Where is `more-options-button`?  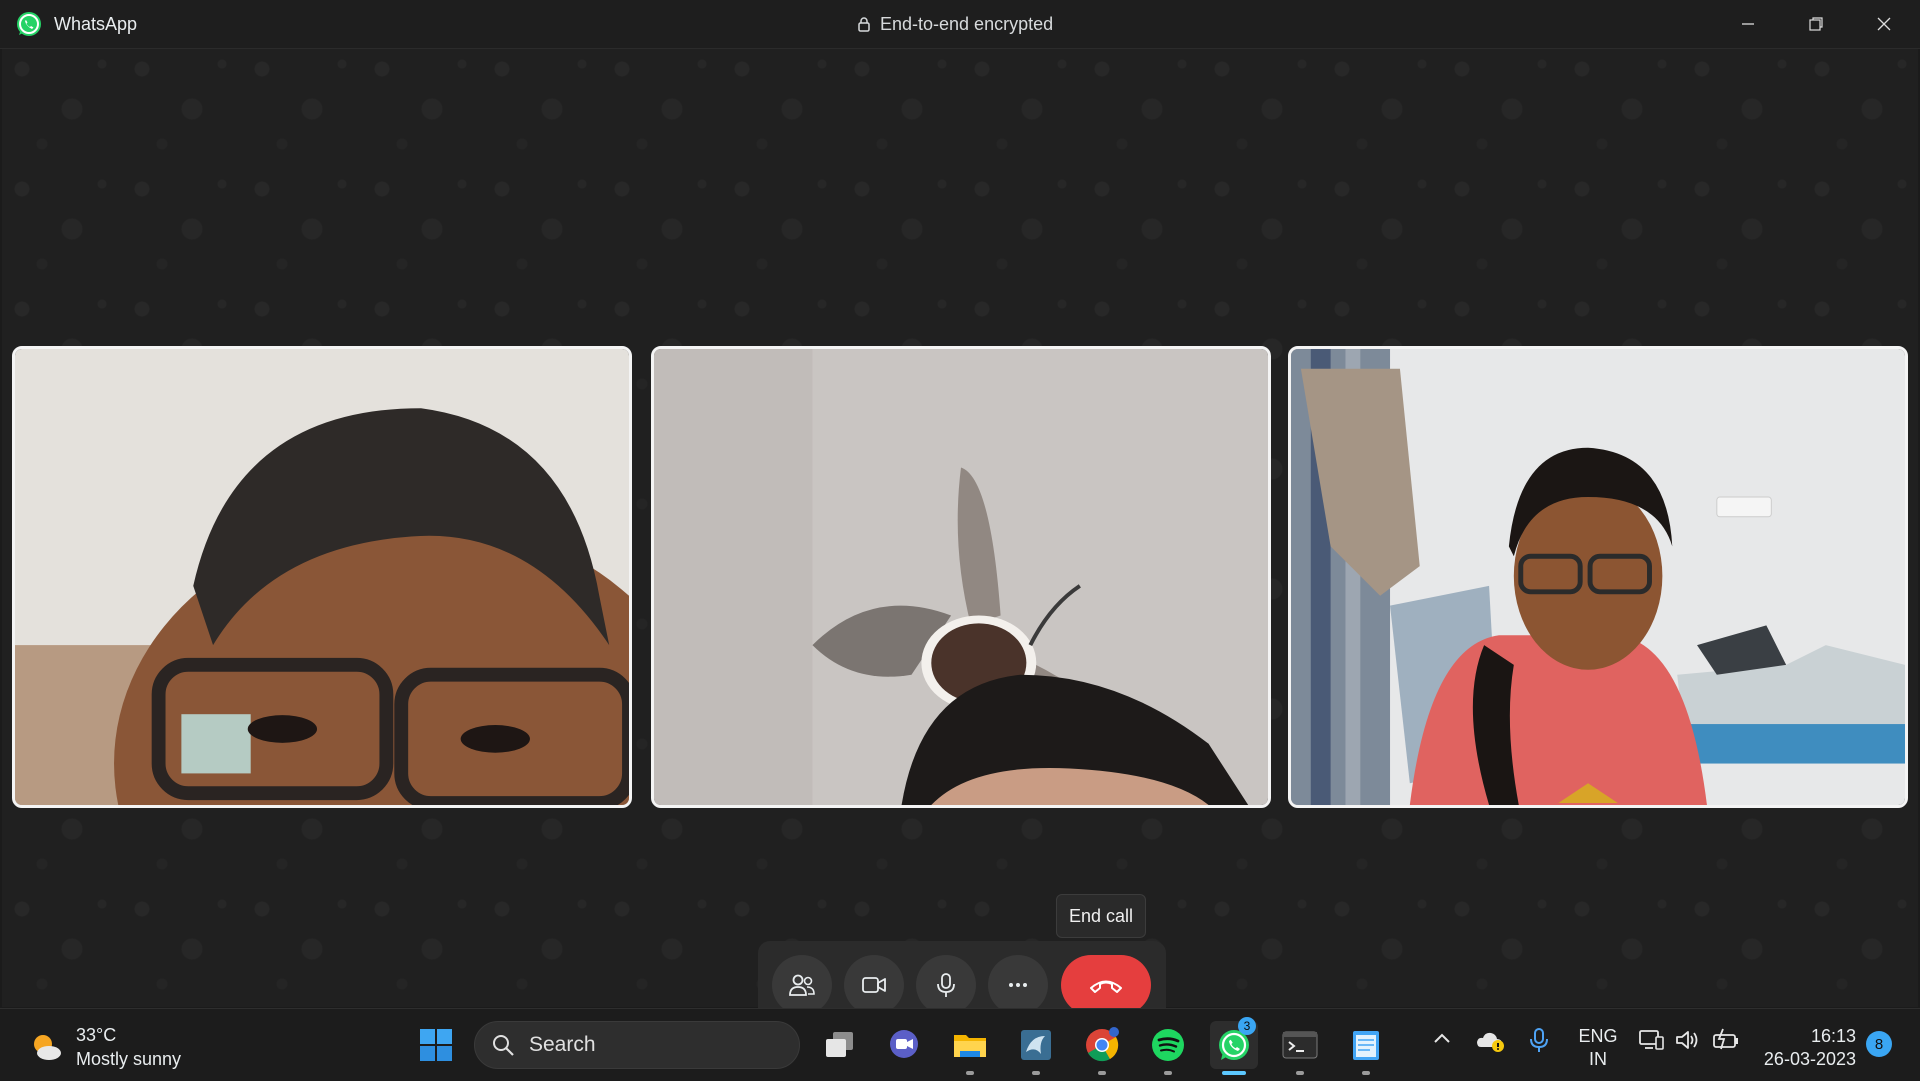
more-options-button is located at coordinates (1018, 985).